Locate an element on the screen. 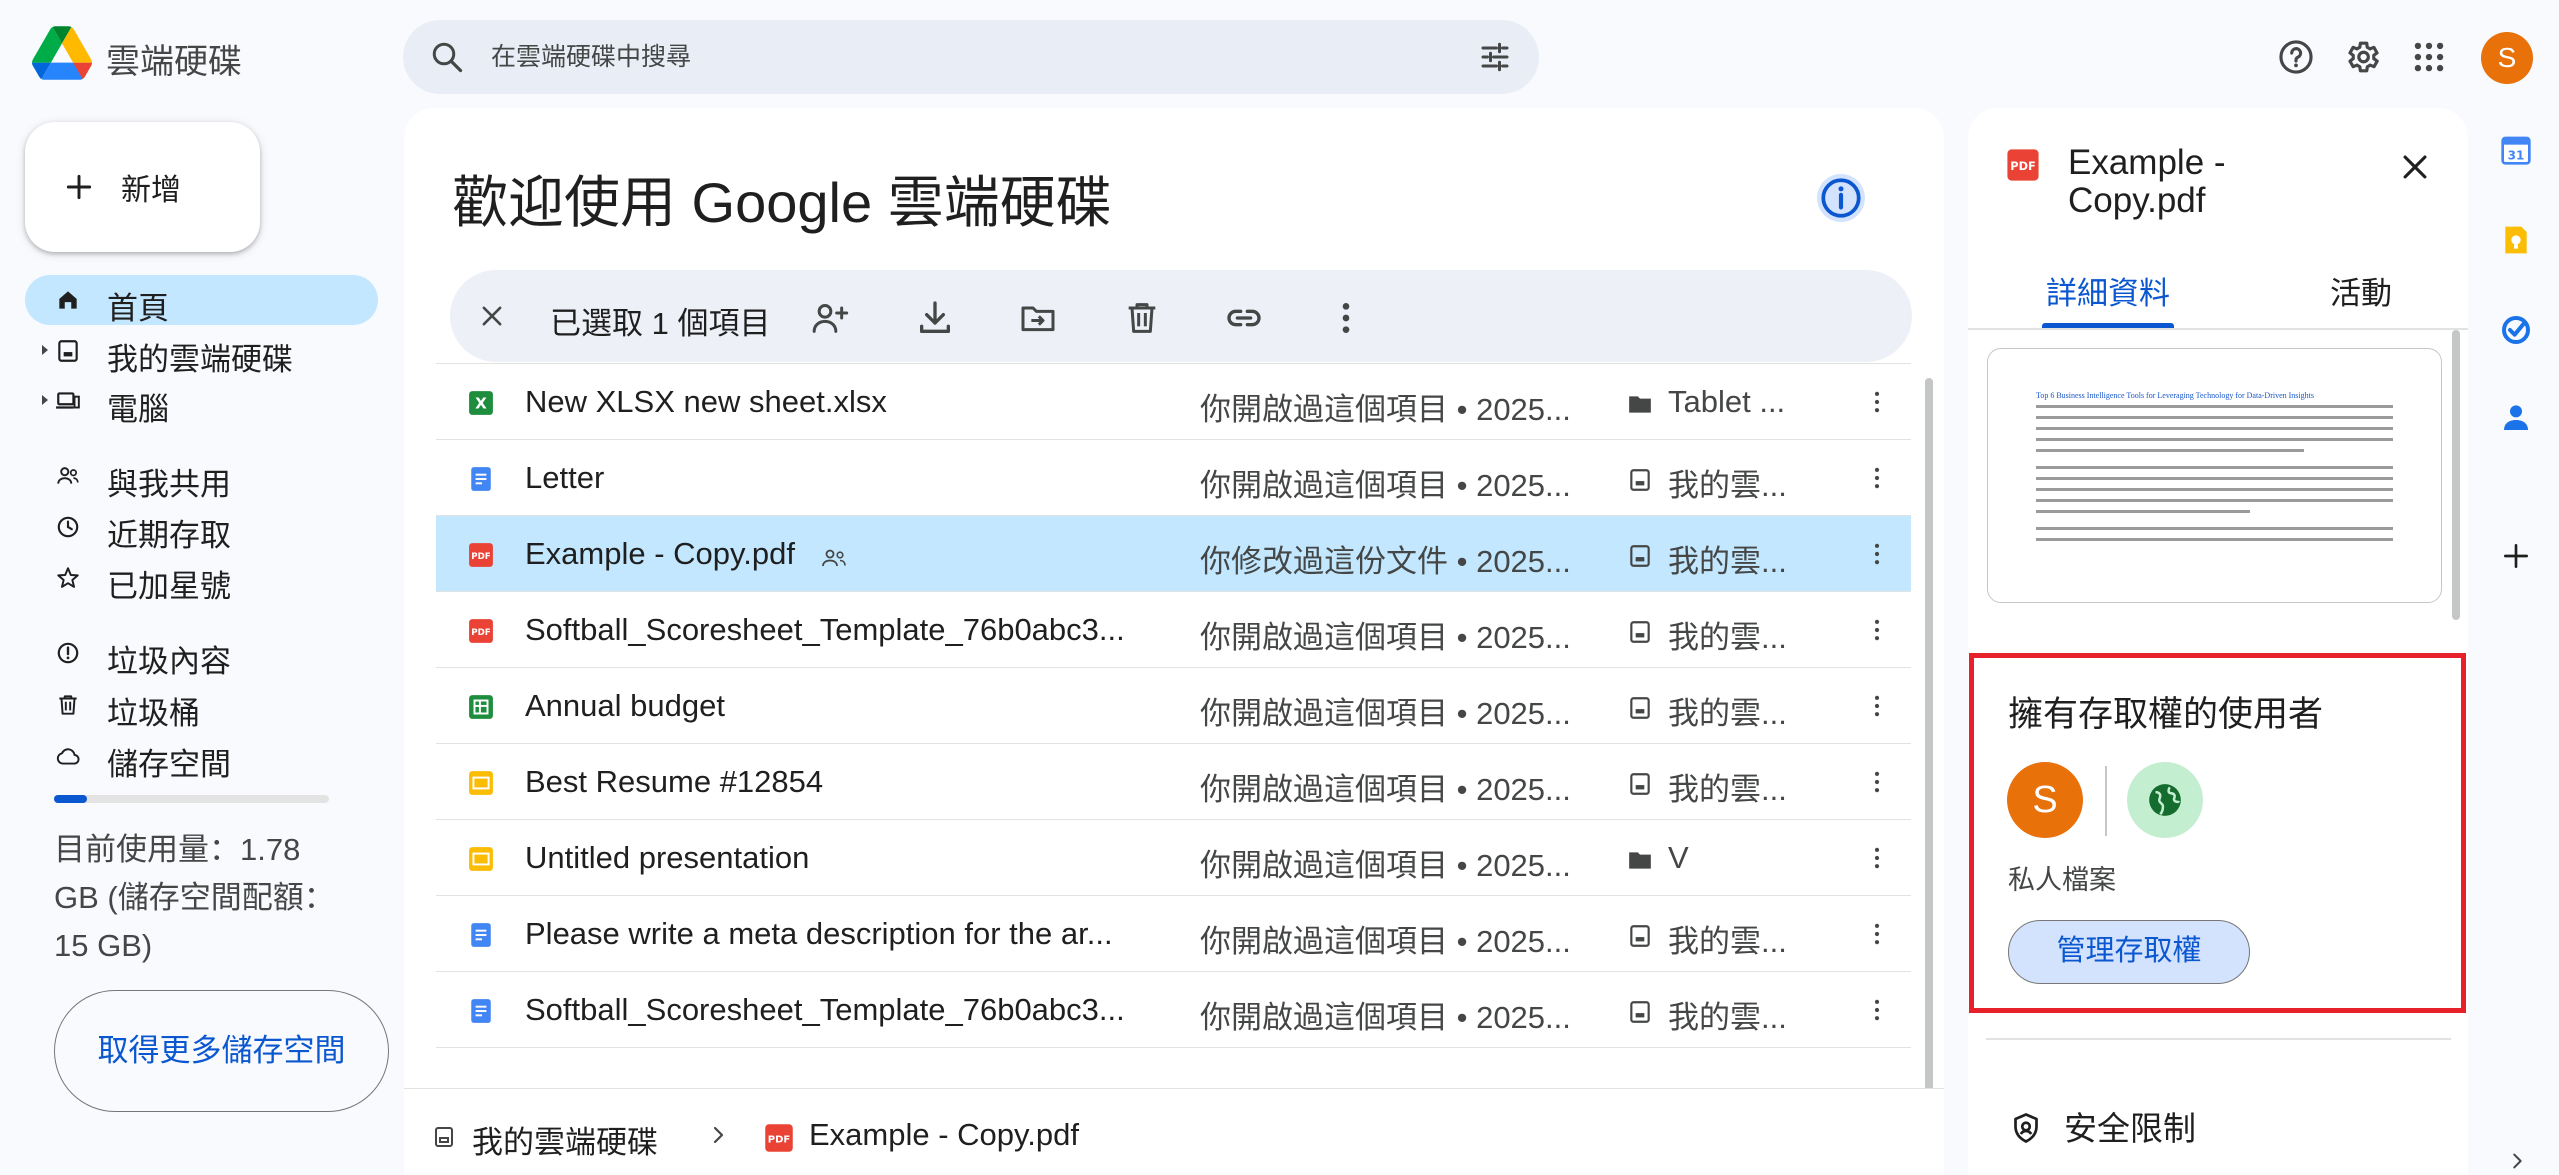 The image size is (2559, 1175). sidebar-item-clock: 近期存取 is located at coordinates (201, 527).